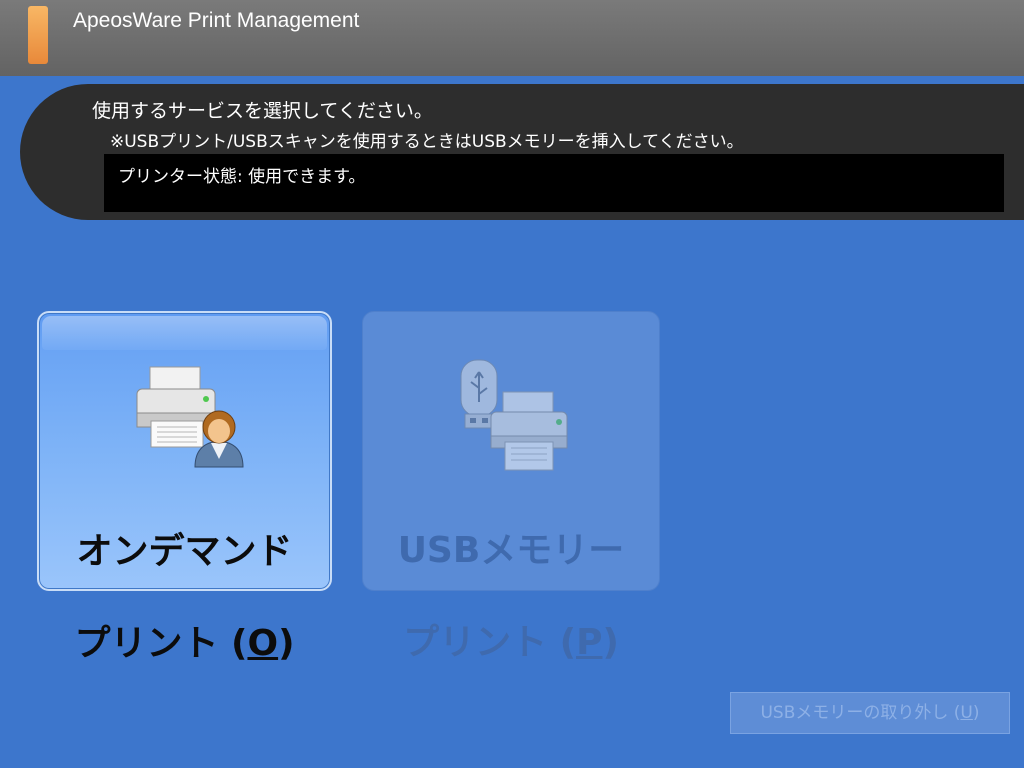 The width and height of the screenshot is (1024, 768). I want to click on usb-printer-icon, so click(514, 415).